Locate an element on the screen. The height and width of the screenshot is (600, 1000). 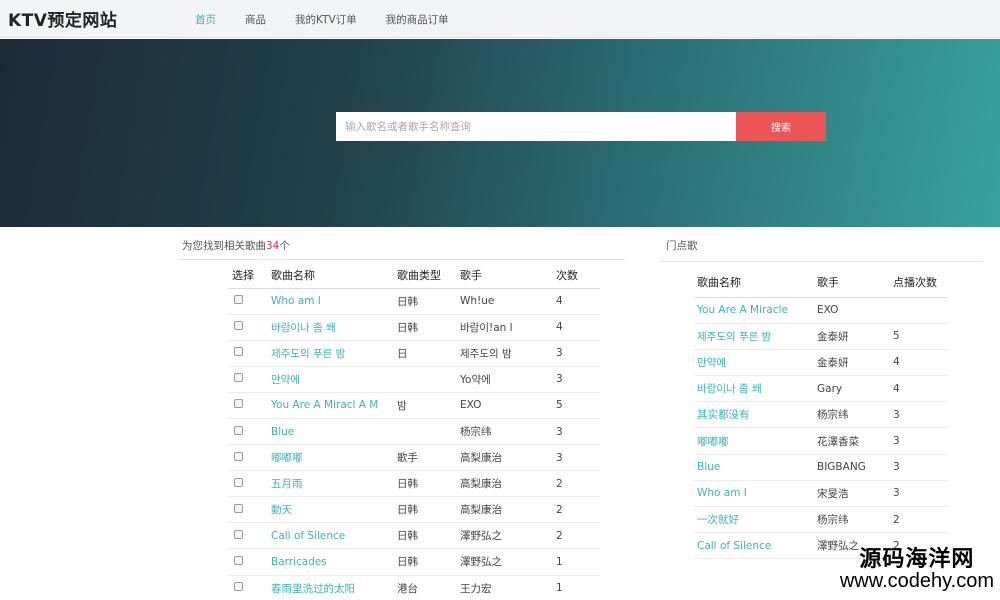
hot-song-name-link: 바람이나 좀 쐐 is located at coordinates (754, 389).